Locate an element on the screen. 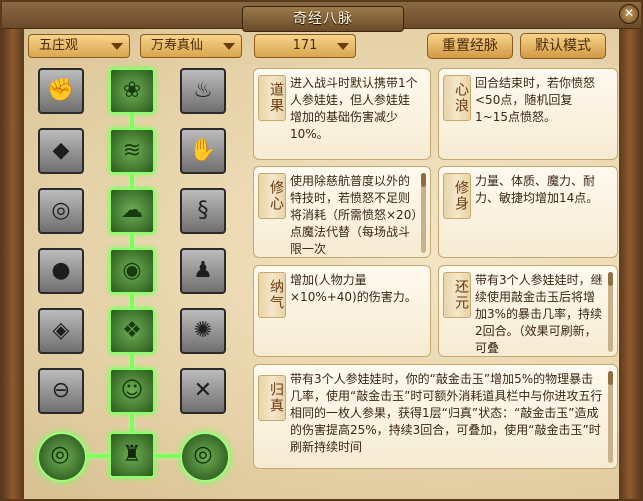 The width and height of the screenshot is (643, 501). talent-card: 心浪 回合结束时，若你愤怒<50点，随机回复1~15点愤怒。 is located at coordinates (528, 114).